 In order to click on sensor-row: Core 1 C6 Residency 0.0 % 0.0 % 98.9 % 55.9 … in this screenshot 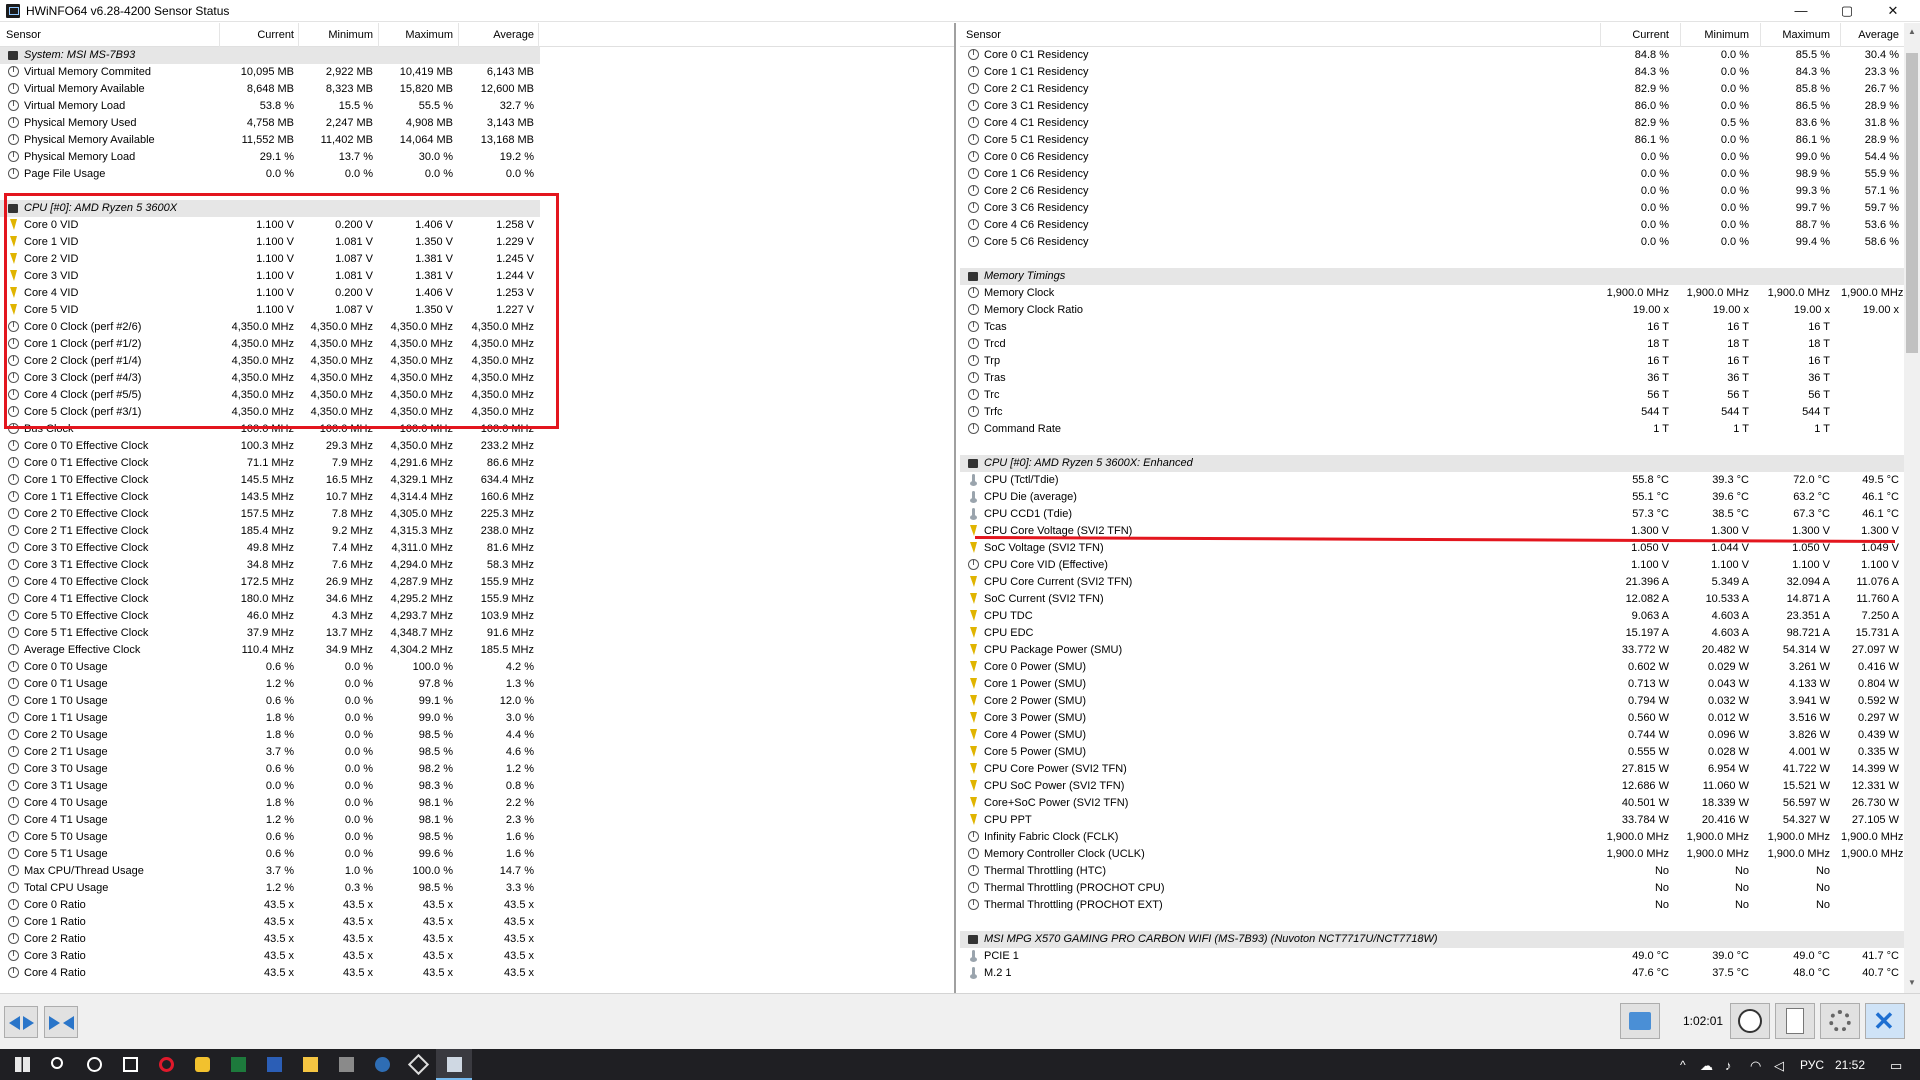, I will do `click(1440, 174)`.